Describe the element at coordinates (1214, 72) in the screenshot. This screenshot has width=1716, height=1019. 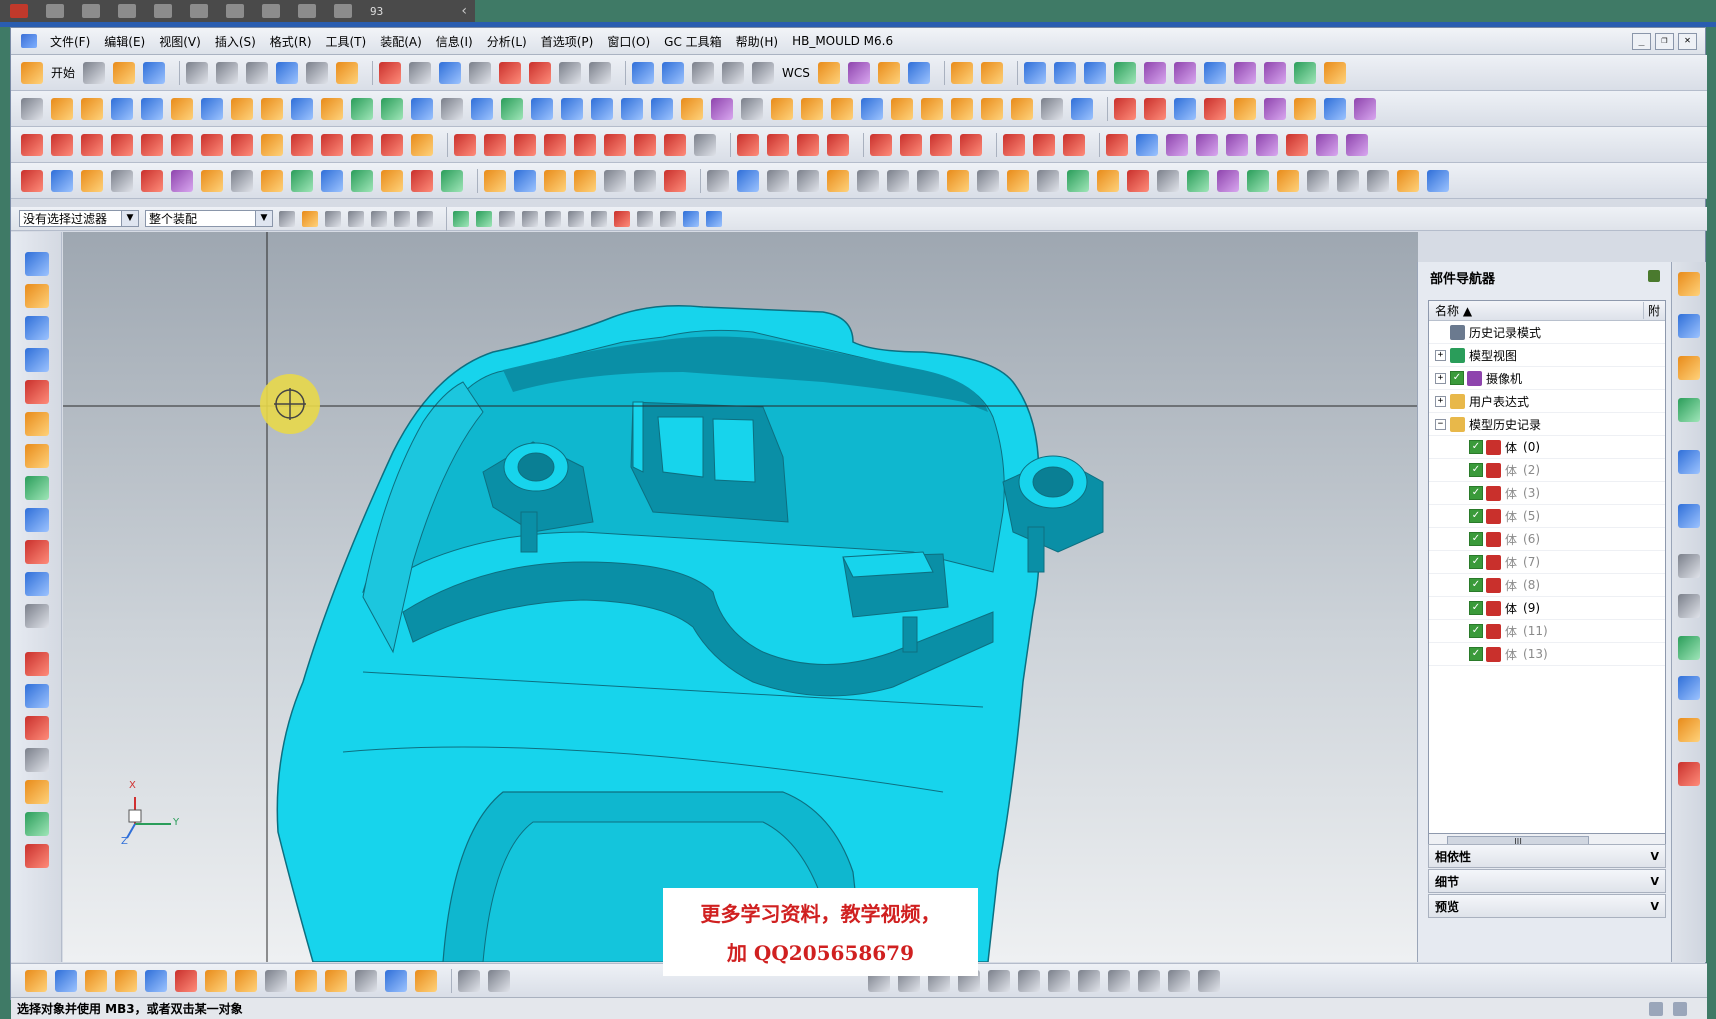
I see `mould-tool-7-icon` at that location.